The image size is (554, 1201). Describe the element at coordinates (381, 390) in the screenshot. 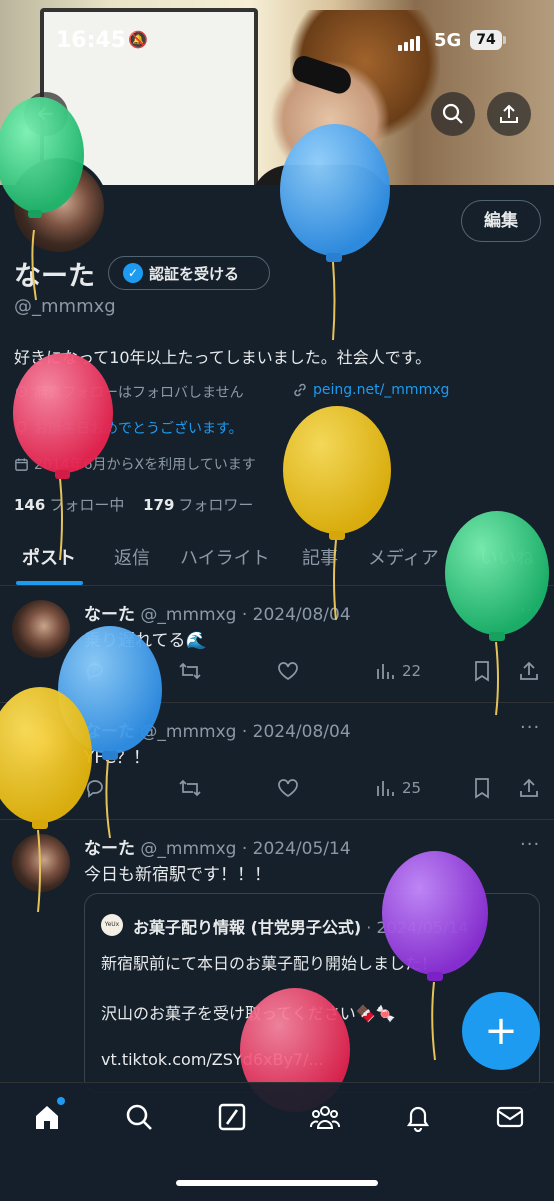

I see `profile-link-text: peing.net/_mmmxg` at that location.